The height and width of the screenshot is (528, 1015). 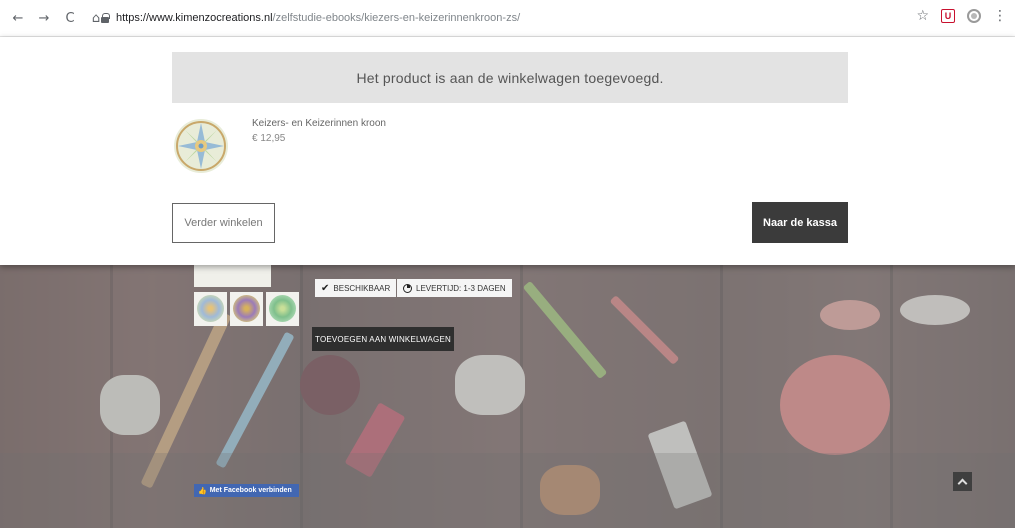 What do you see at coordinates (202, 490) in the screenshot?
I see `facebook-like-icon: 👍` at bounding box center [202, 490].